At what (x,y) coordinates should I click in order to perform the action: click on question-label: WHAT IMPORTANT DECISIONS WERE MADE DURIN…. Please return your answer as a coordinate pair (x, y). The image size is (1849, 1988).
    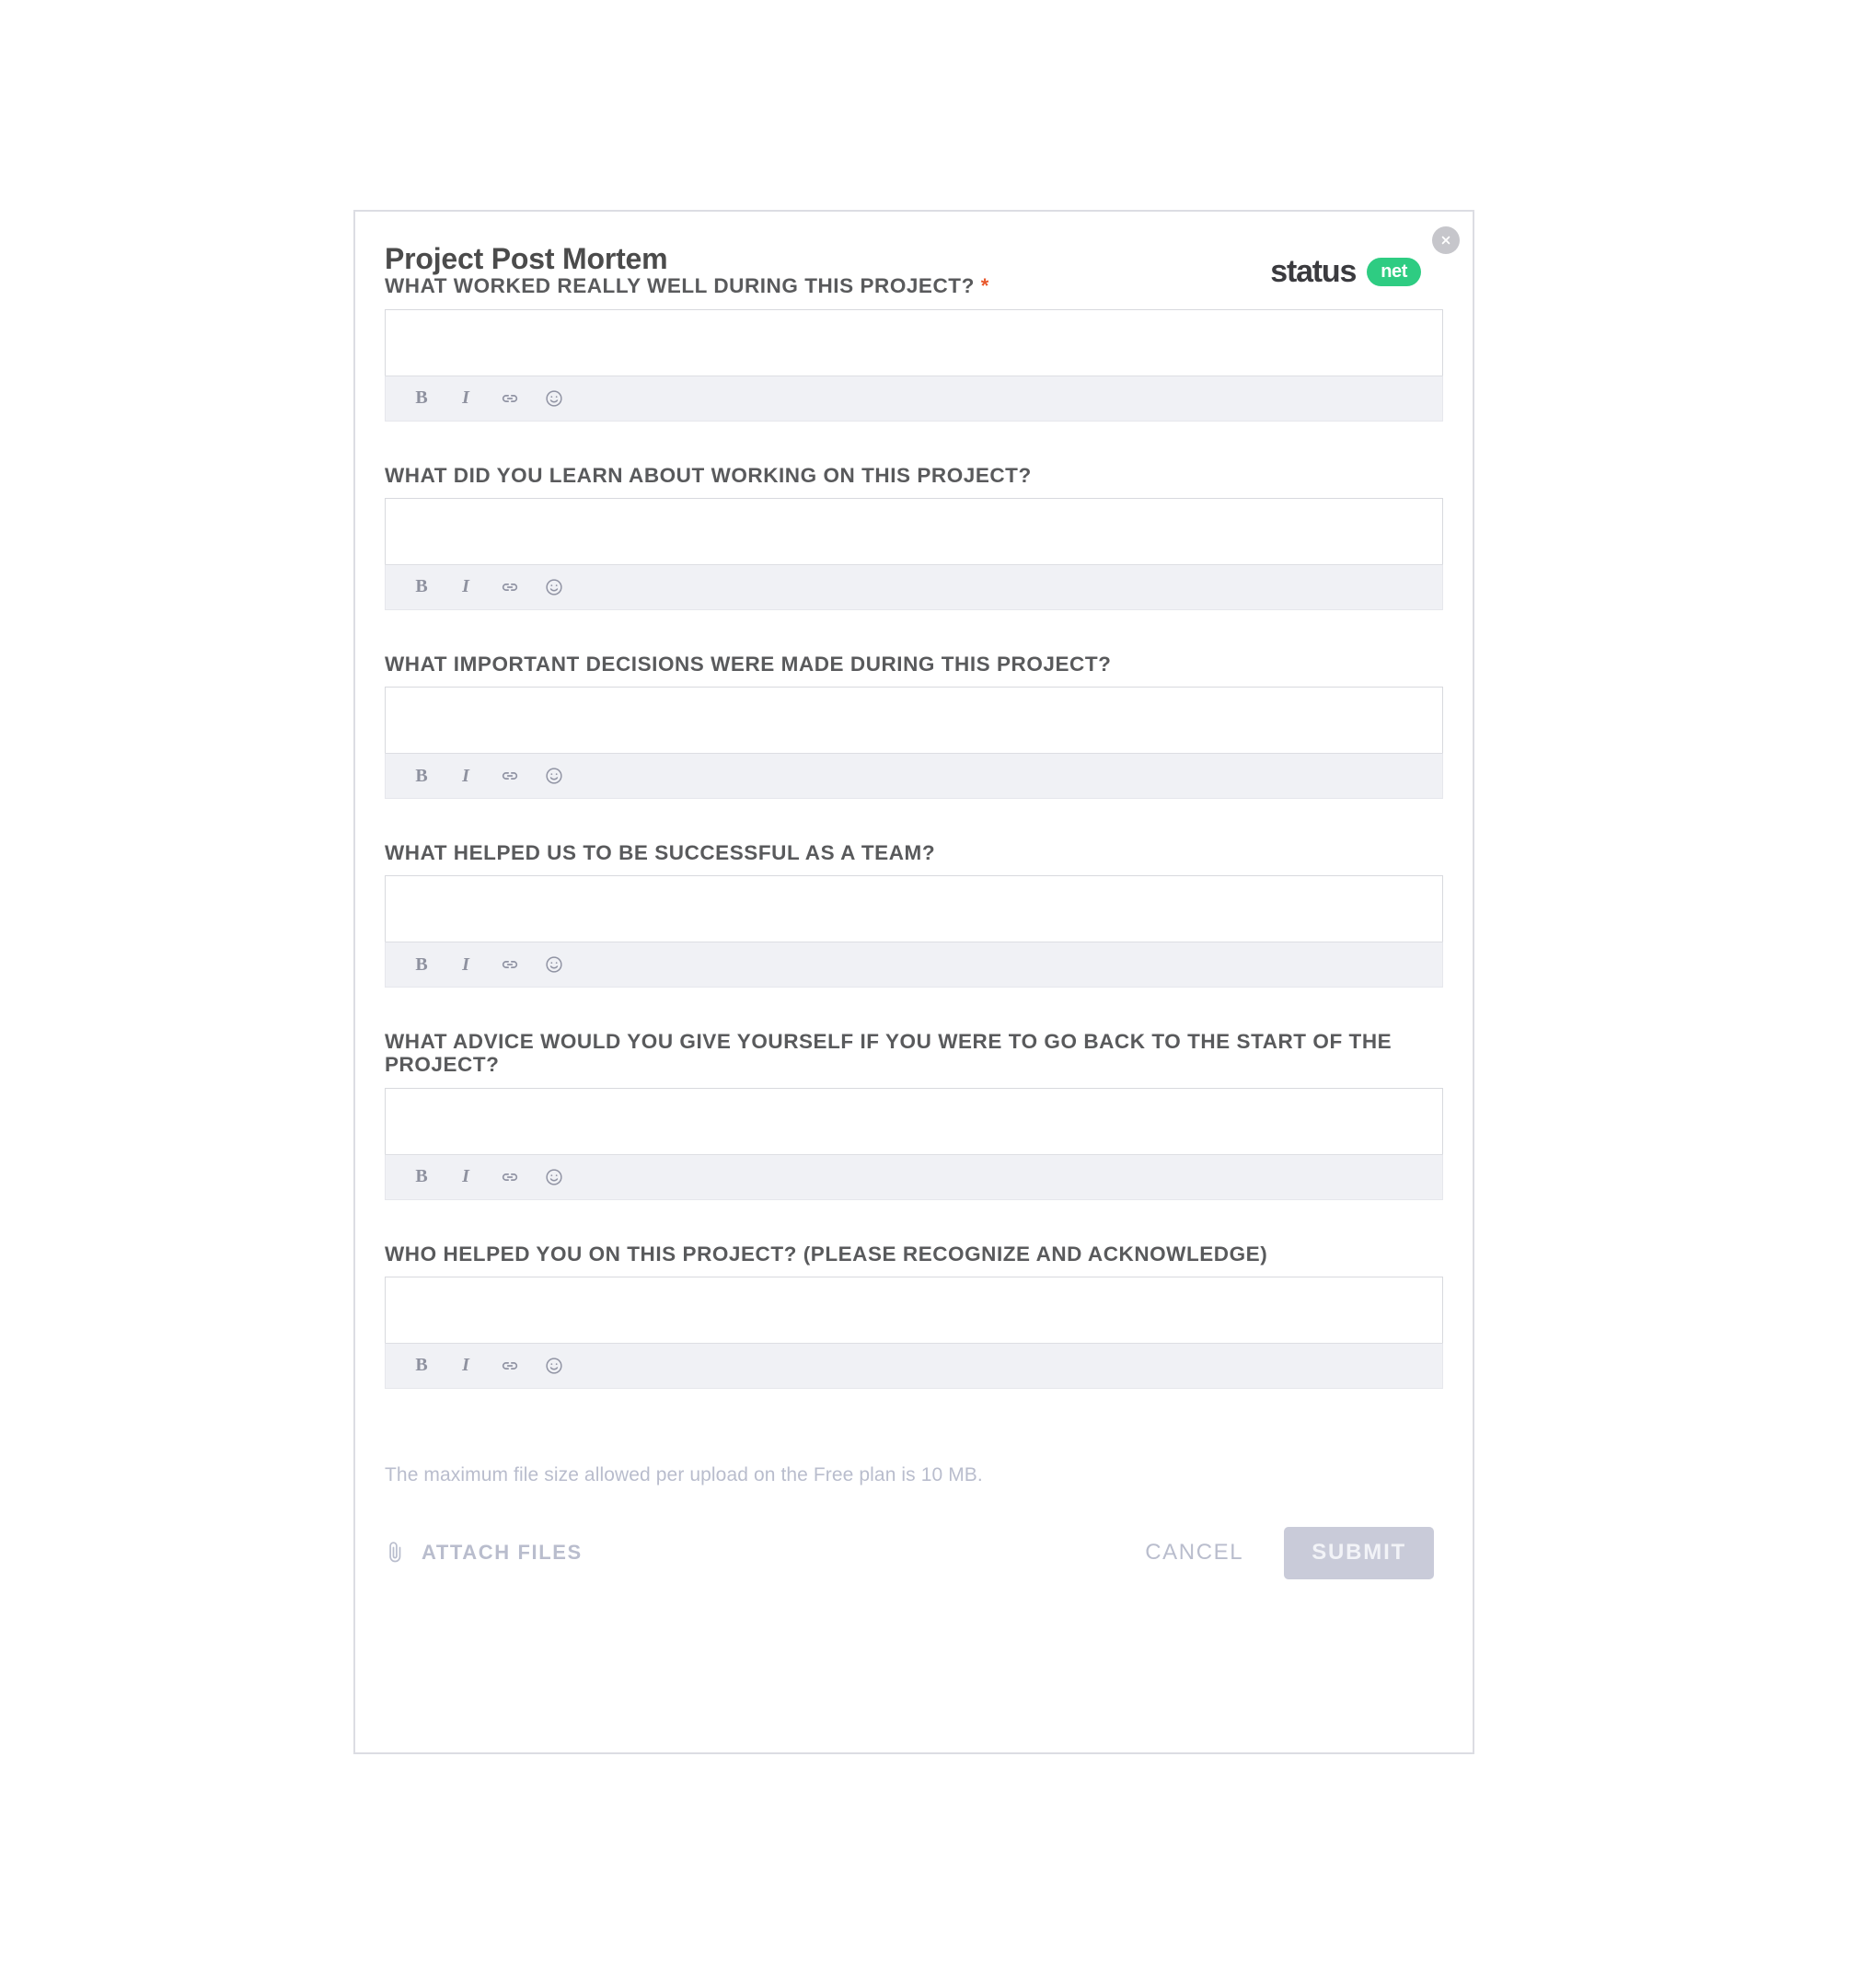
    Looking at the image, I should click on (914, 664).